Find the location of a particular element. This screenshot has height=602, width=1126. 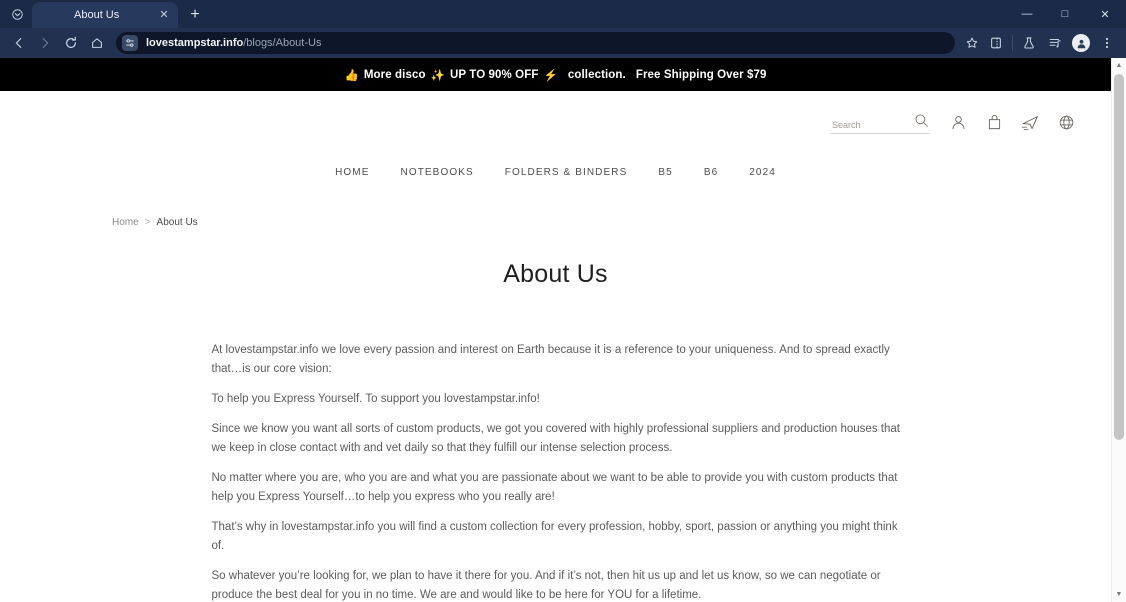

reload-button is located at coordinates (71, 43).